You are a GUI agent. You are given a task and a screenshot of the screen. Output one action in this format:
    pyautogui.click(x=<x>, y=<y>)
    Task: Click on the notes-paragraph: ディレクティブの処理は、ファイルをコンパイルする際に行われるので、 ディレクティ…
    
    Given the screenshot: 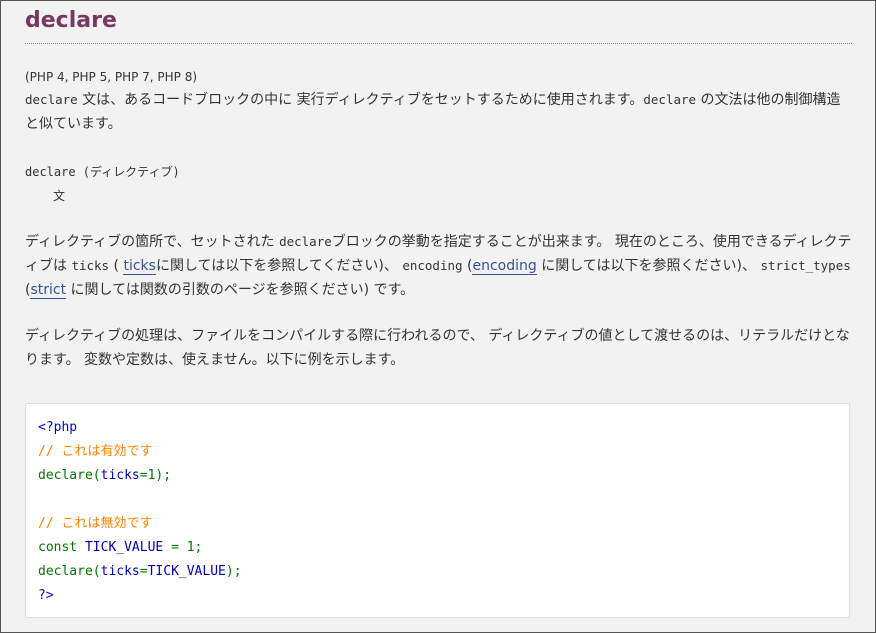 What is the action you would take?
    pyautogui.click(x=437, y=348)
    